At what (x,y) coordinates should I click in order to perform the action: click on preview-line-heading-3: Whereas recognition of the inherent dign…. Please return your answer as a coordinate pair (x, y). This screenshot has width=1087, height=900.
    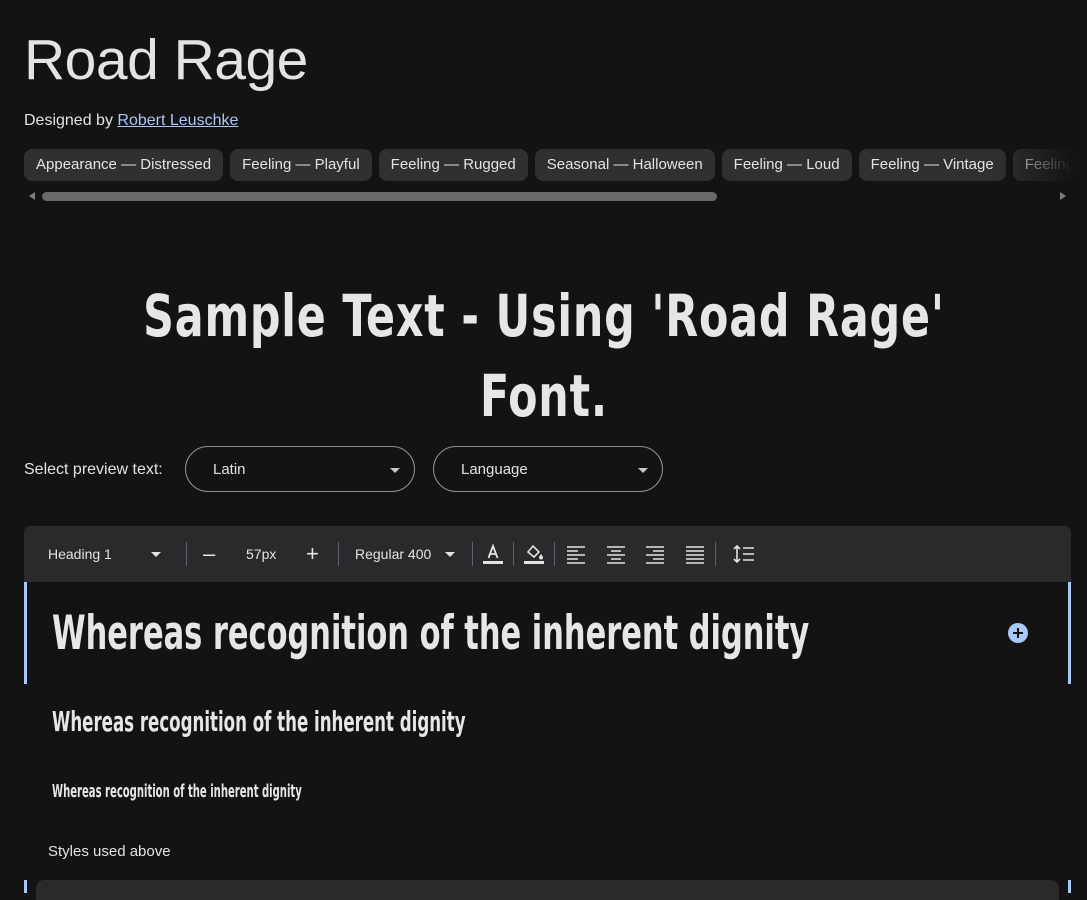
    Looking at the image, I should click on (177, 792).